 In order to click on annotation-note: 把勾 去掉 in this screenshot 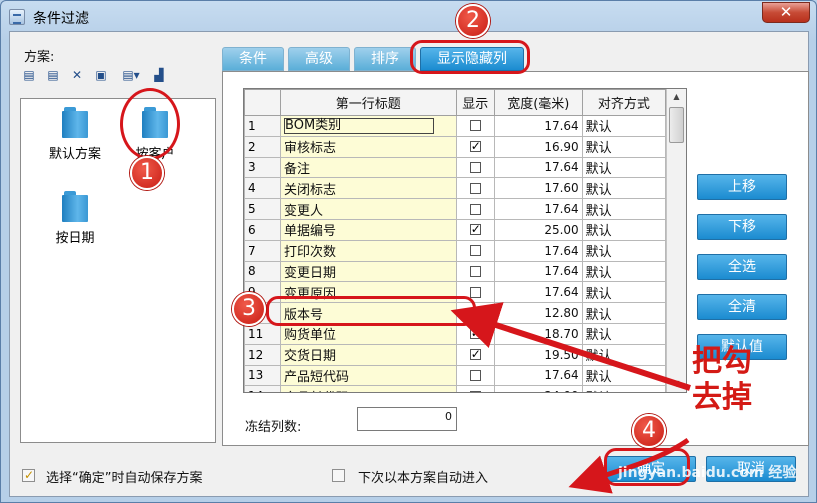, I will do `click(722, 380)`.